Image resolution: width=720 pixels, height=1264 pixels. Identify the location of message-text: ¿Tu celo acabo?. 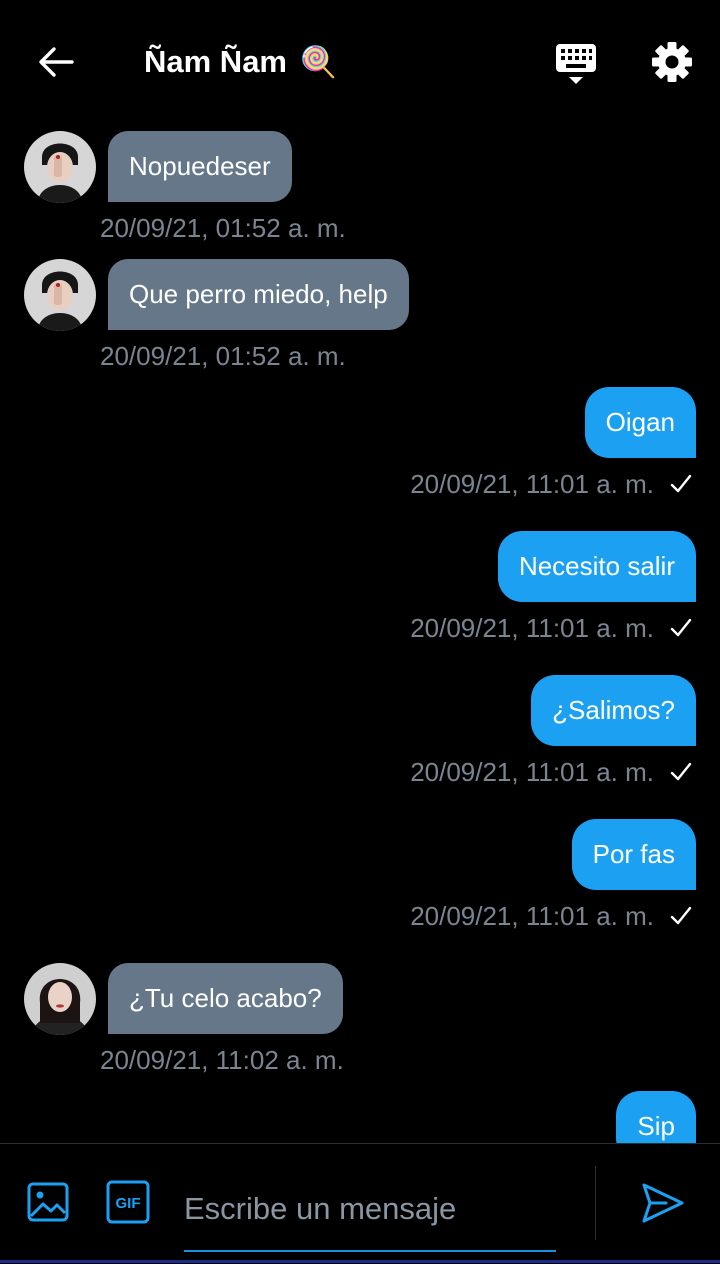
(225, 998).